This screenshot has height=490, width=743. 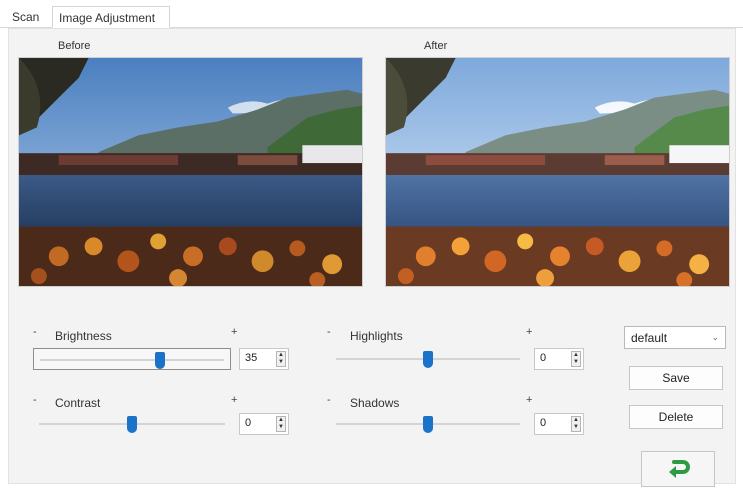 What do you see at coordinates (529, 332) in the screenshot?
I see `highlights-plus-label: +` at bounding box center [529, 332].